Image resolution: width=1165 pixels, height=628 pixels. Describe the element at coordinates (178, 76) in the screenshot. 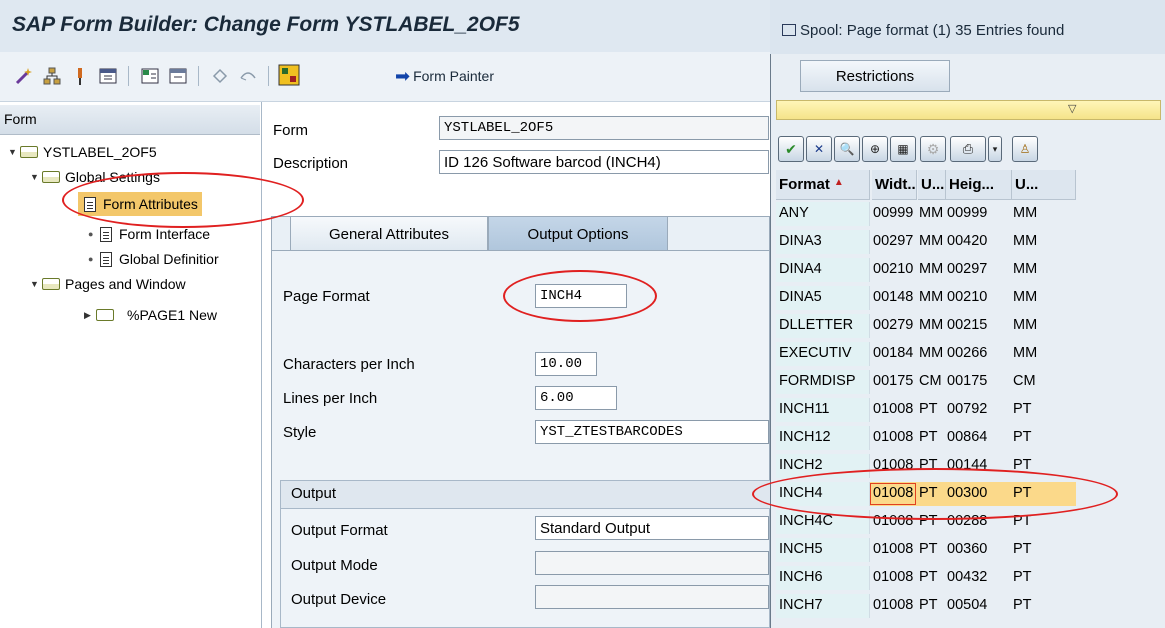

I see `collapse-icon` at that location.